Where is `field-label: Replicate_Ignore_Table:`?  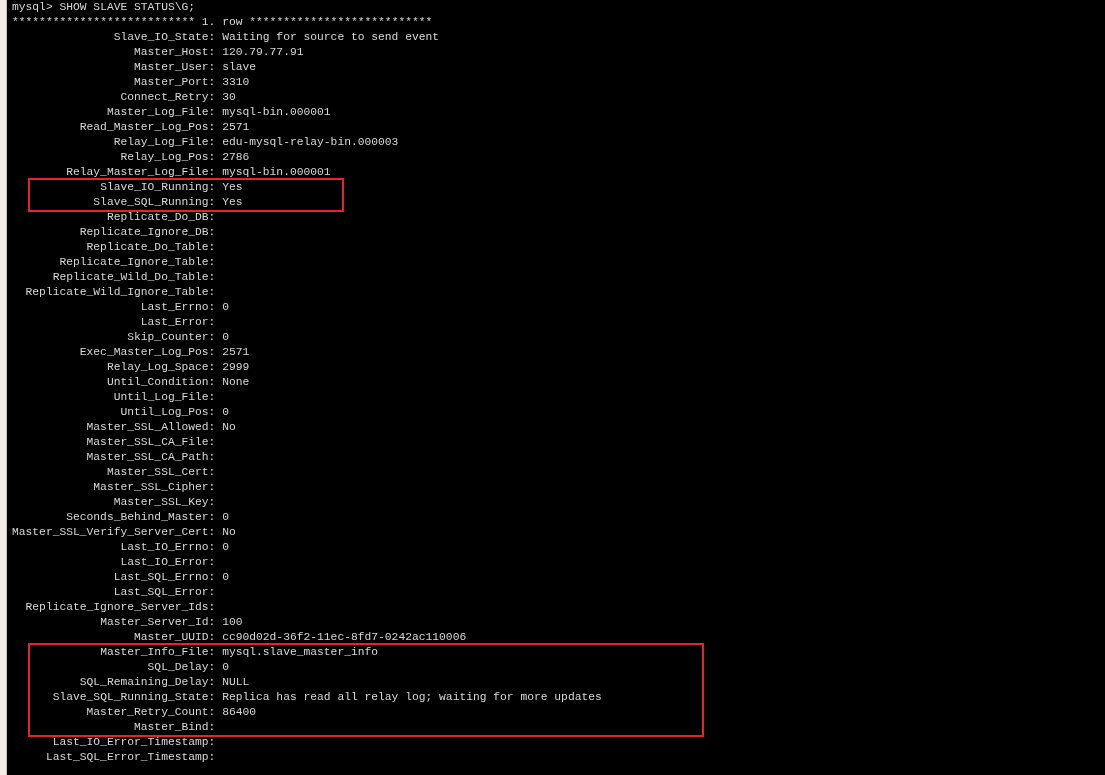 field-label: Replicate_Ignore_Table: is located at coordinates (137, 262).